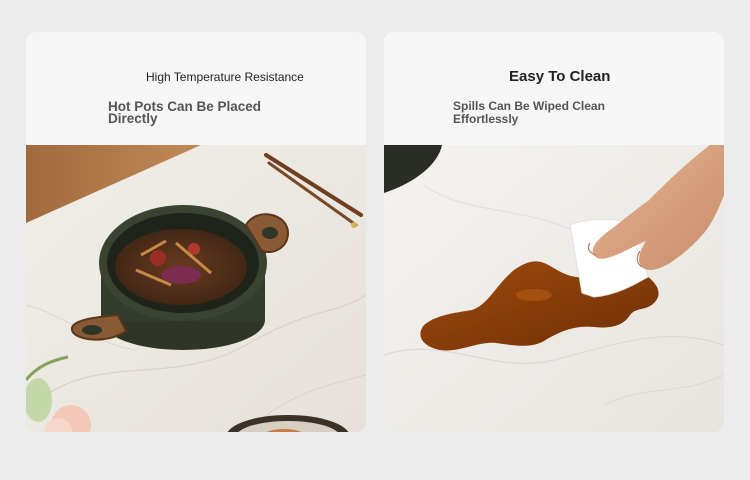 The height and width of the screenshot is (480, 750). What do you see at coordinates (560, 76) in the screenshot?
I see `card-title: Easy To Clean` at bounding box center [560, 76].